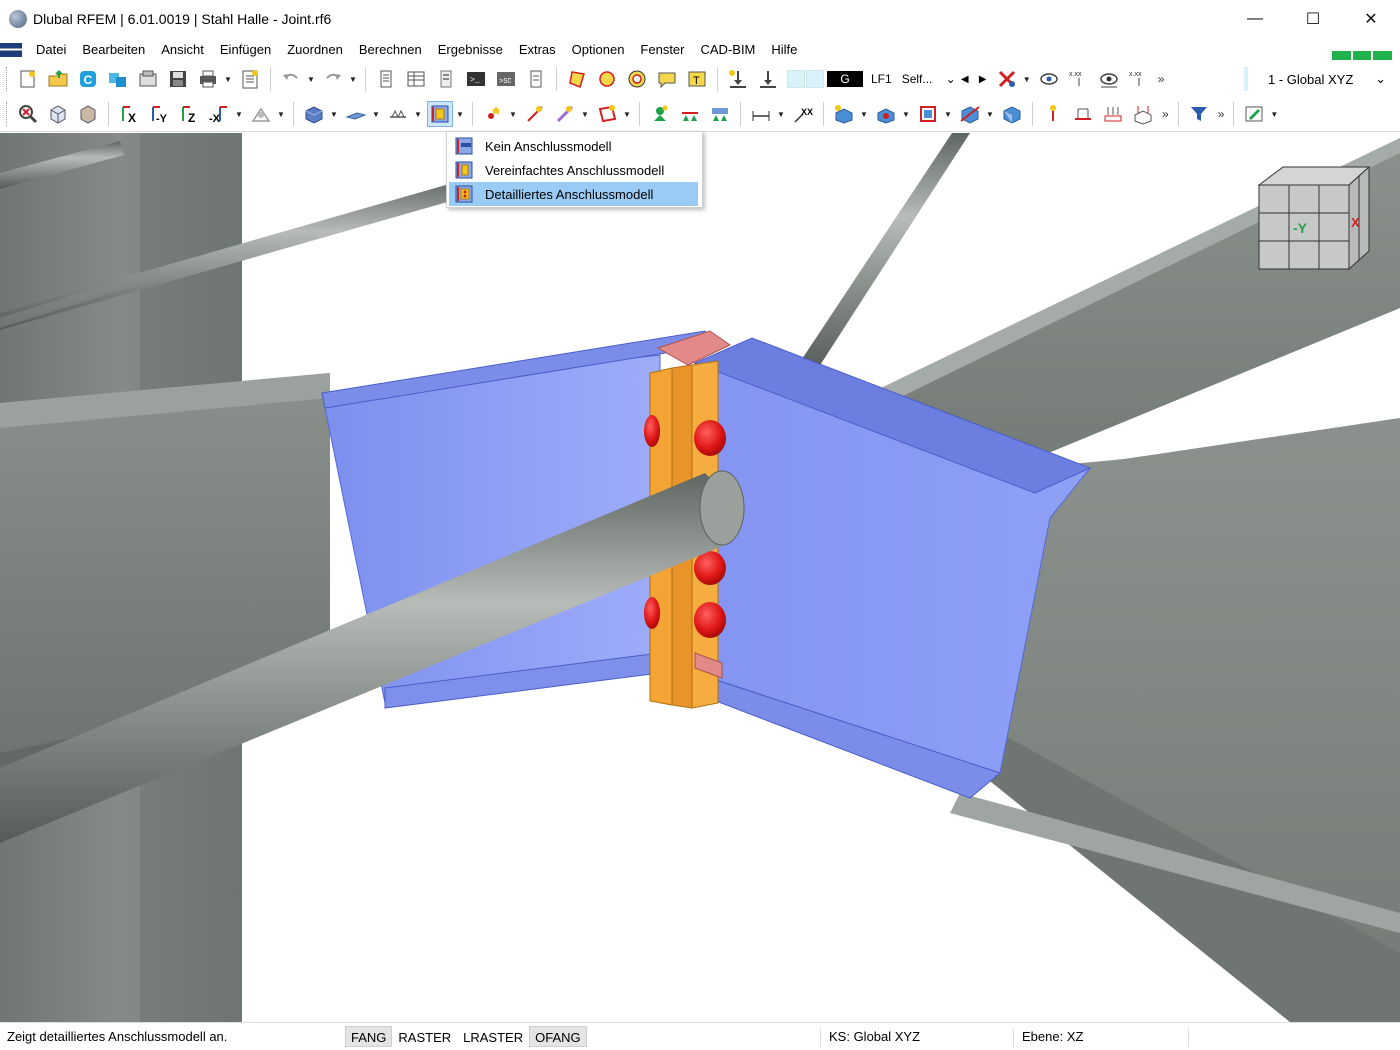  Describe the element at coordinates (1161, 79) in the screenshot. I see `toolbar-overflow-button: »` at that location.